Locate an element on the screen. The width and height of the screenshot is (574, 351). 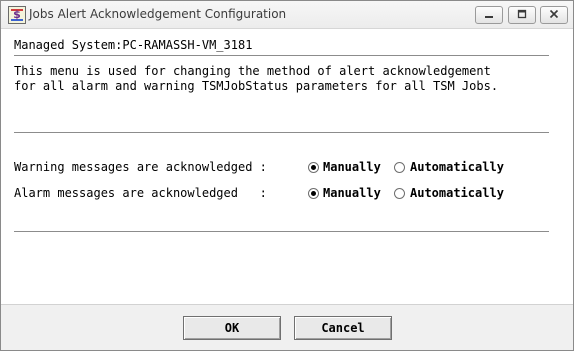
alarm-manually-label: Manually is located at coordinates (352, 193).